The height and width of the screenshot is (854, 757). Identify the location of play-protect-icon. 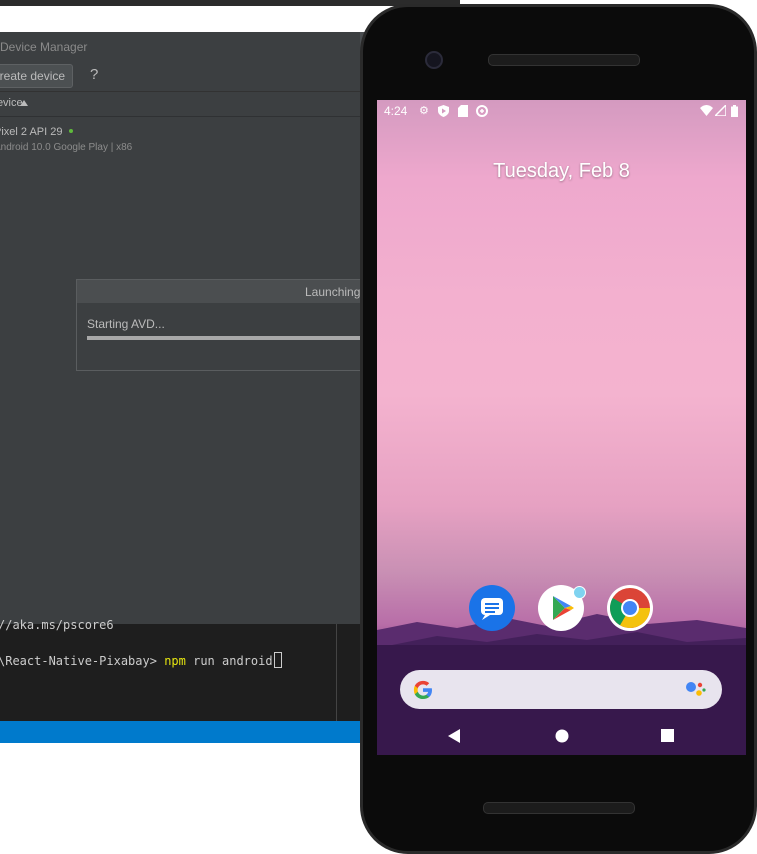
(443, 111).